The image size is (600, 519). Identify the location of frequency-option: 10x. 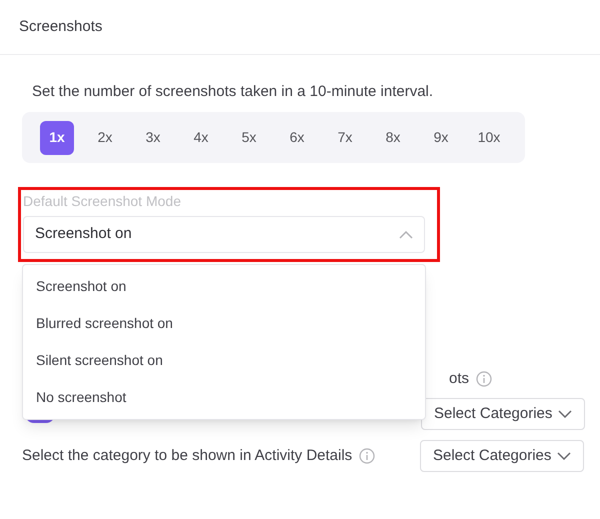
(489, 137).